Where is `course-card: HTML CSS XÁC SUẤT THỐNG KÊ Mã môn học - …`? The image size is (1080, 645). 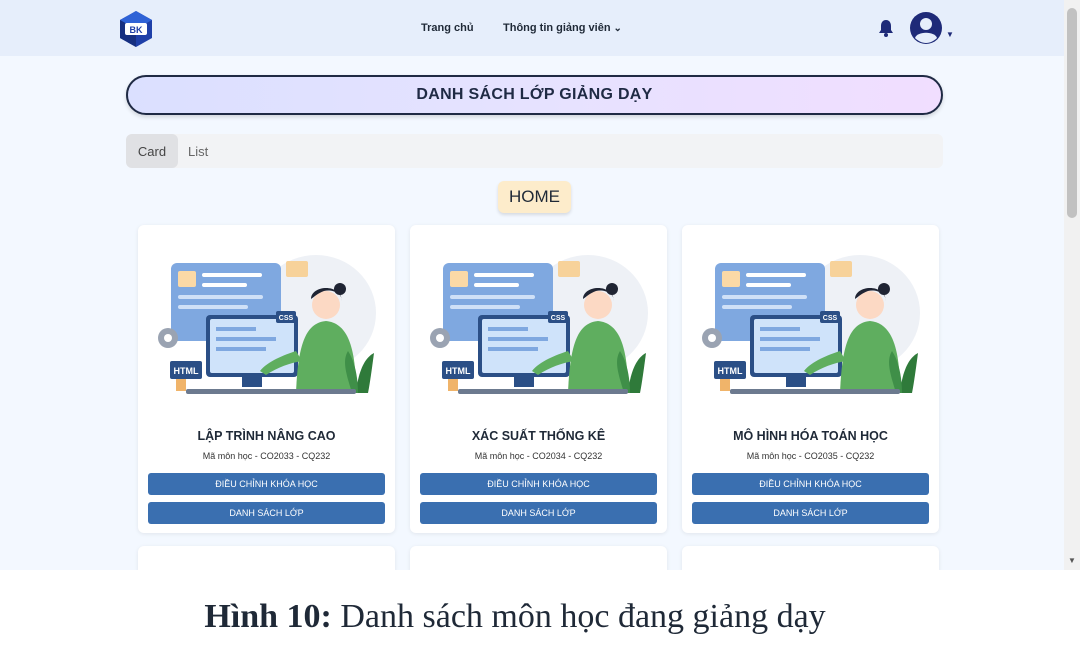
course-card: HTML CSS XÁC SUẤT THỐNG KÊ Mã môn học - … is located at coordinates (538, 379).